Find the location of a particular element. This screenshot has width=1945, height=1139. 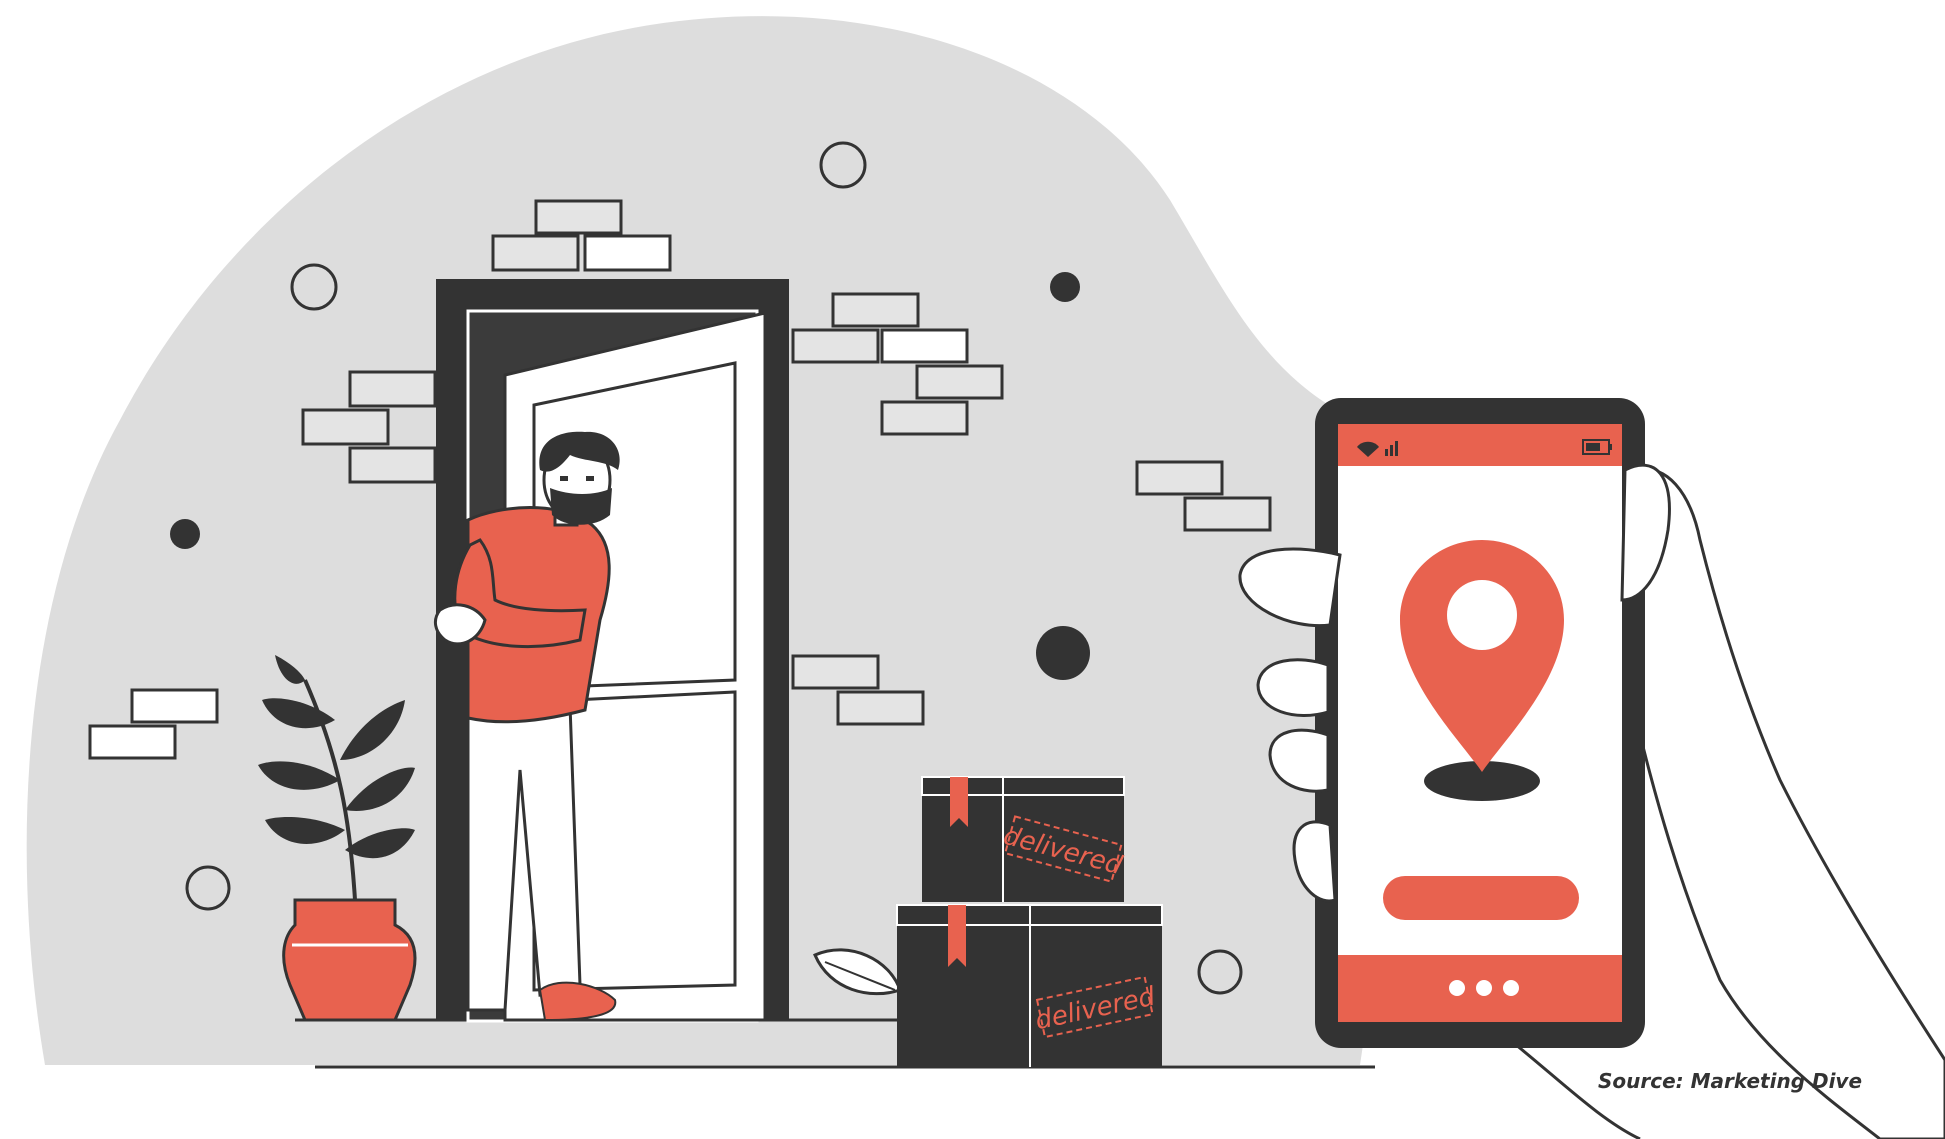

delivered-boxes: delivered delivered is located at coordinates (1029, 921).